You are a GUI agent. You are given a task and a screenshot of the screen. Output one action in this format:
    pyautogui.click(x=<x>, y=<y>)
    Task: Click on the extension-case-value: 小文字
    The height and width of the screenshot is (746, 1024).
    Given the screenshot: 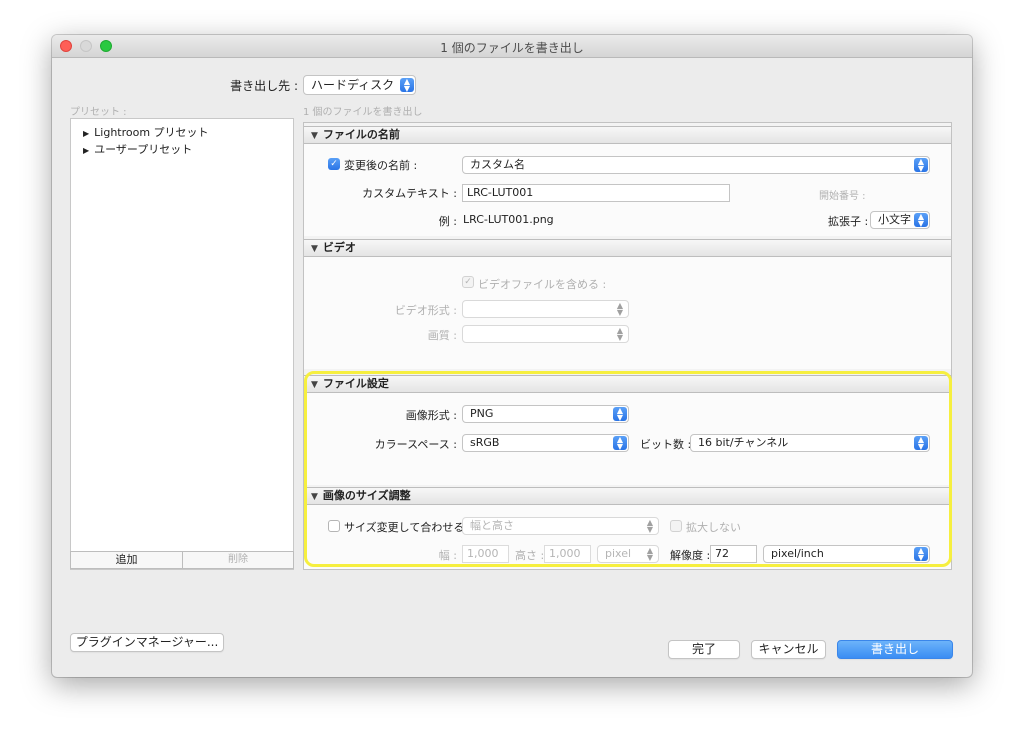 What is the action you would take?
    pyautogui.click(x=894, y=219)
    